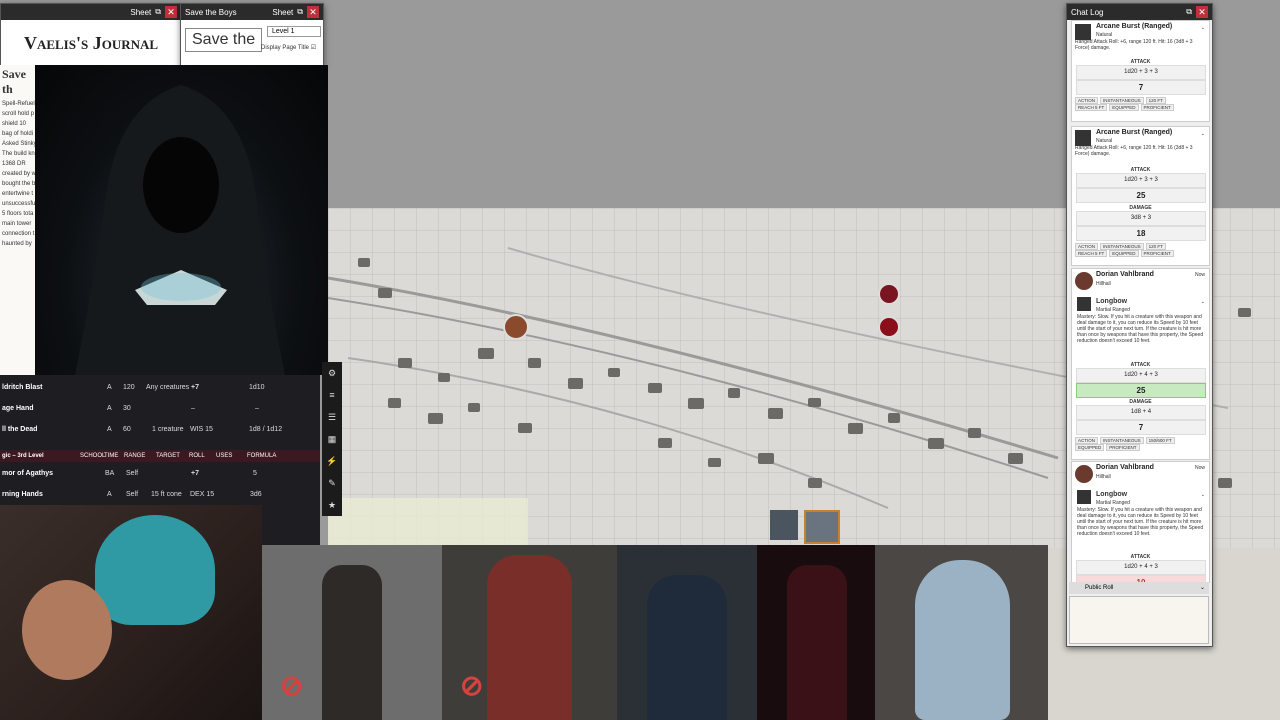  Describe the element at coordinates (332, 483) in the screenshot. I see `pen-icon: ✎` at that location.